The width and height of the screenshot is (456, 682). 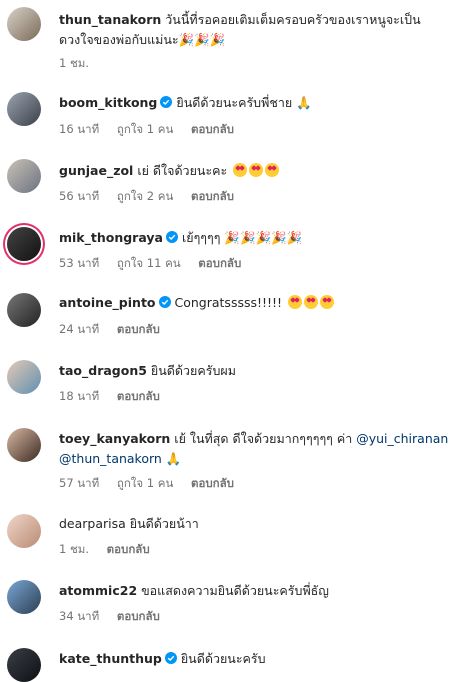 What do you see at coordinates (182, 170) in the screenshot?
I see `comment-text: เย่ ดีใจด้วยนะคะ` at bounding box center [182, 170].